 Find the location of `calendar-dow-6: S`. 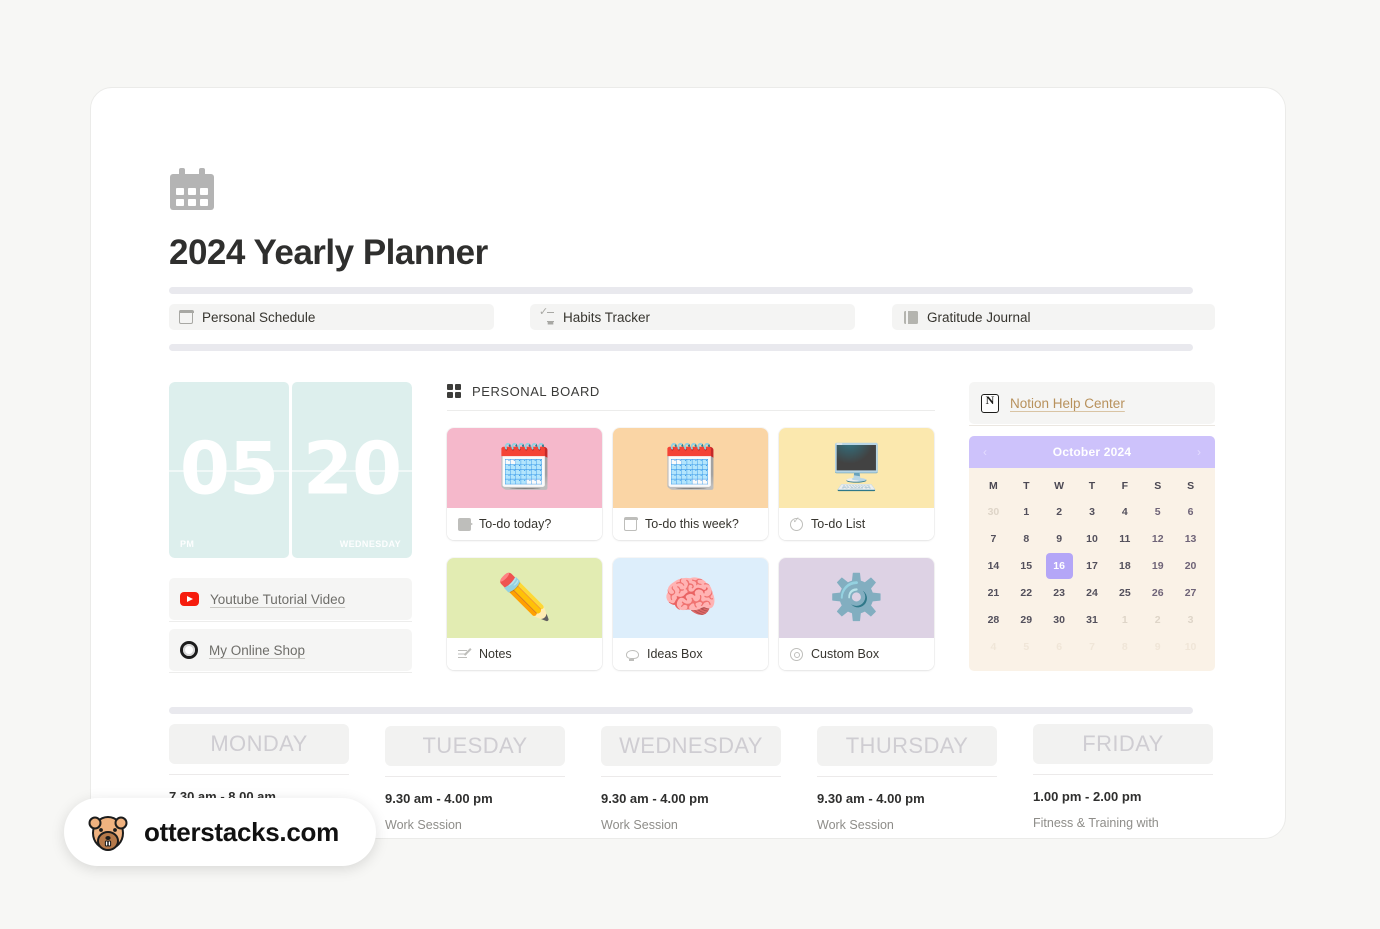

calendar-dow-6: S is located at coordinates (1191, 486).